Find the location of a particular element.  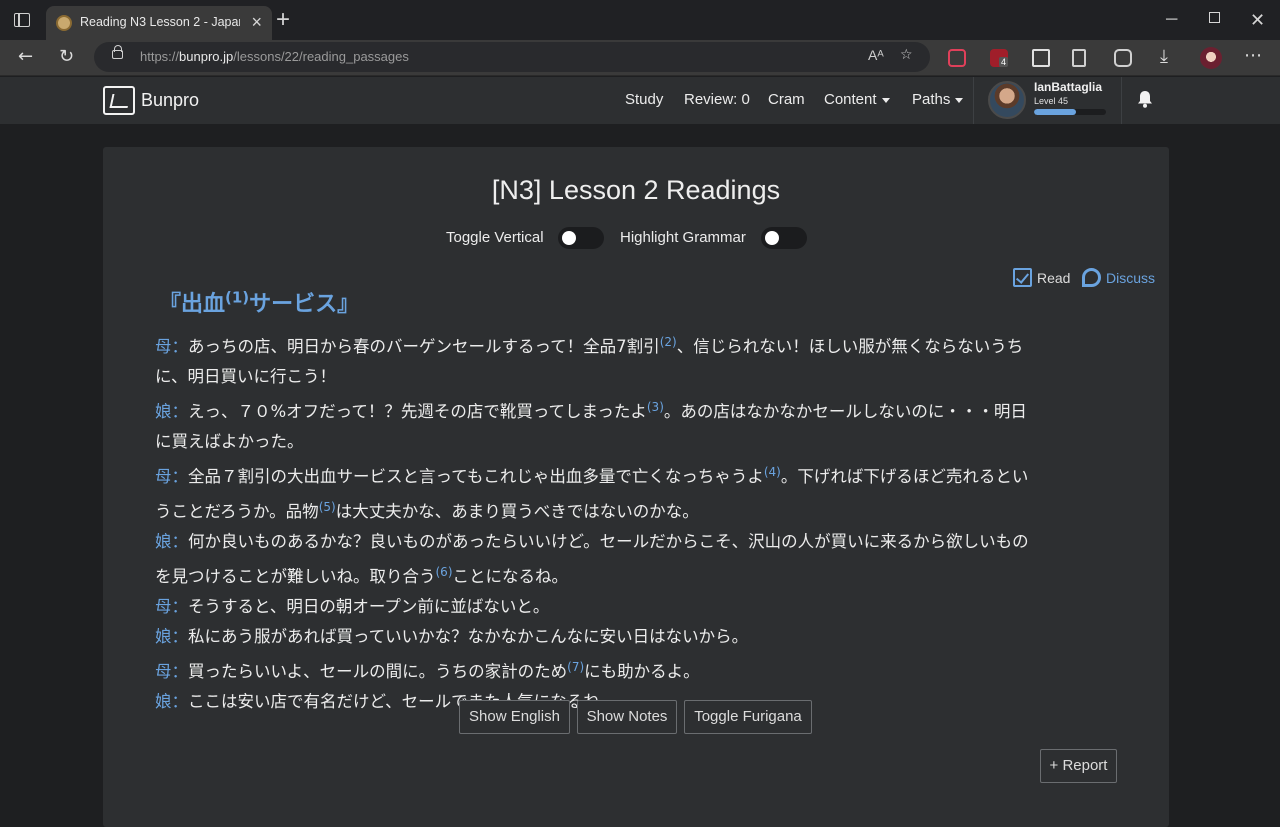

bunpro-favicon-icon is located at coordinates (64, 23).